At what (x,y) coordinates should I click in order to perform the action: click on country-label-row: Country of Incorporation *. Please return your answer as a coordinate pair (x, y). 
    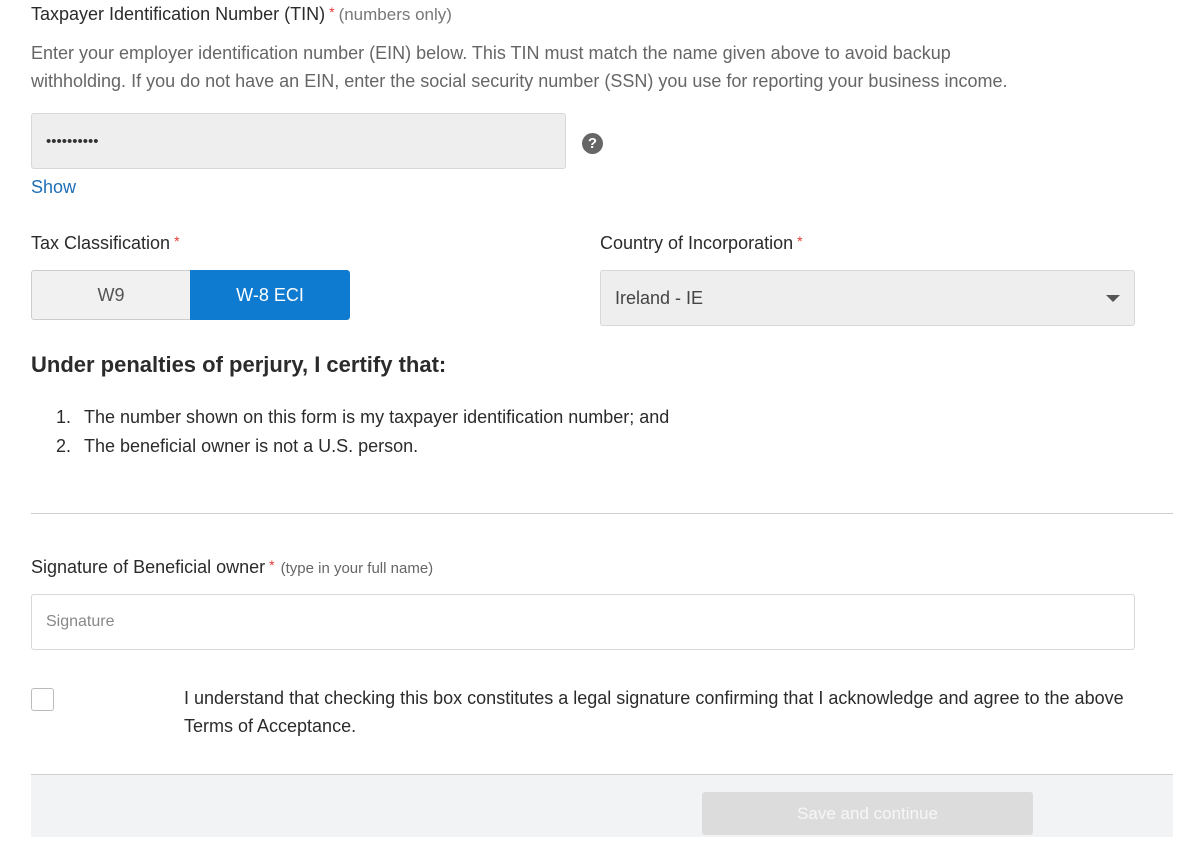
    Looking at the image, I should click on (701, 243).